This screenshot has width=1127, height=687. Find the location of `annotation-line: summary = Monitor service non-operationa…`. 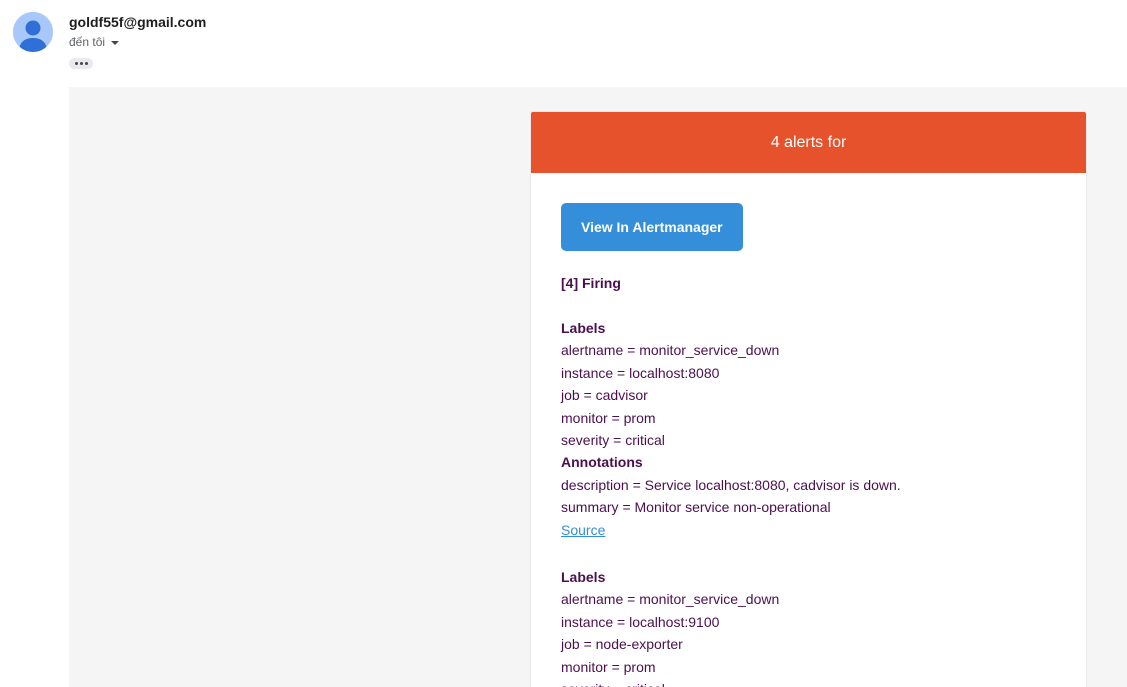

annotation-line: summary = Monitor service non-operationa… is located at coordinates (696, 507).